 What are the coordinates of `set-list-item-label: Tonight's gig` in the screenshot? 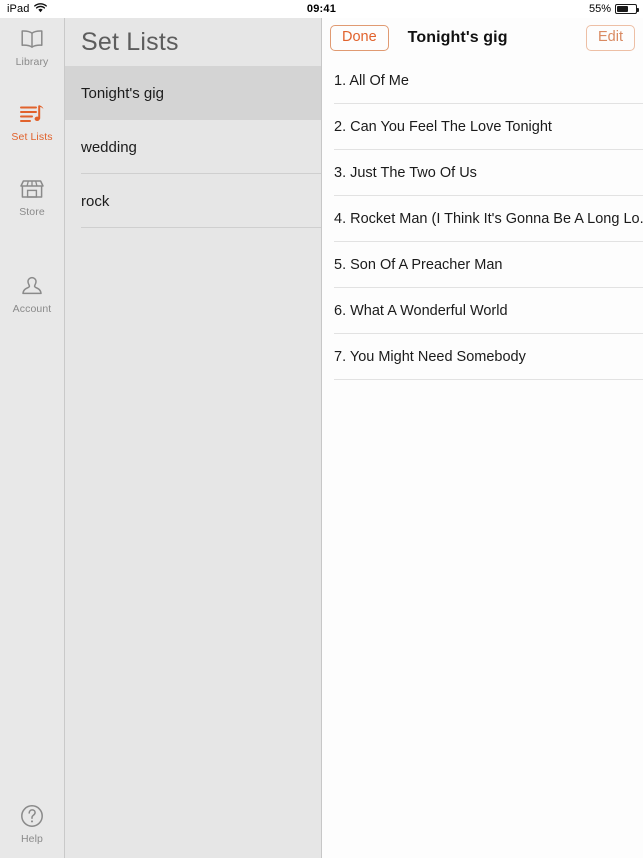 It's located at (122, 93).